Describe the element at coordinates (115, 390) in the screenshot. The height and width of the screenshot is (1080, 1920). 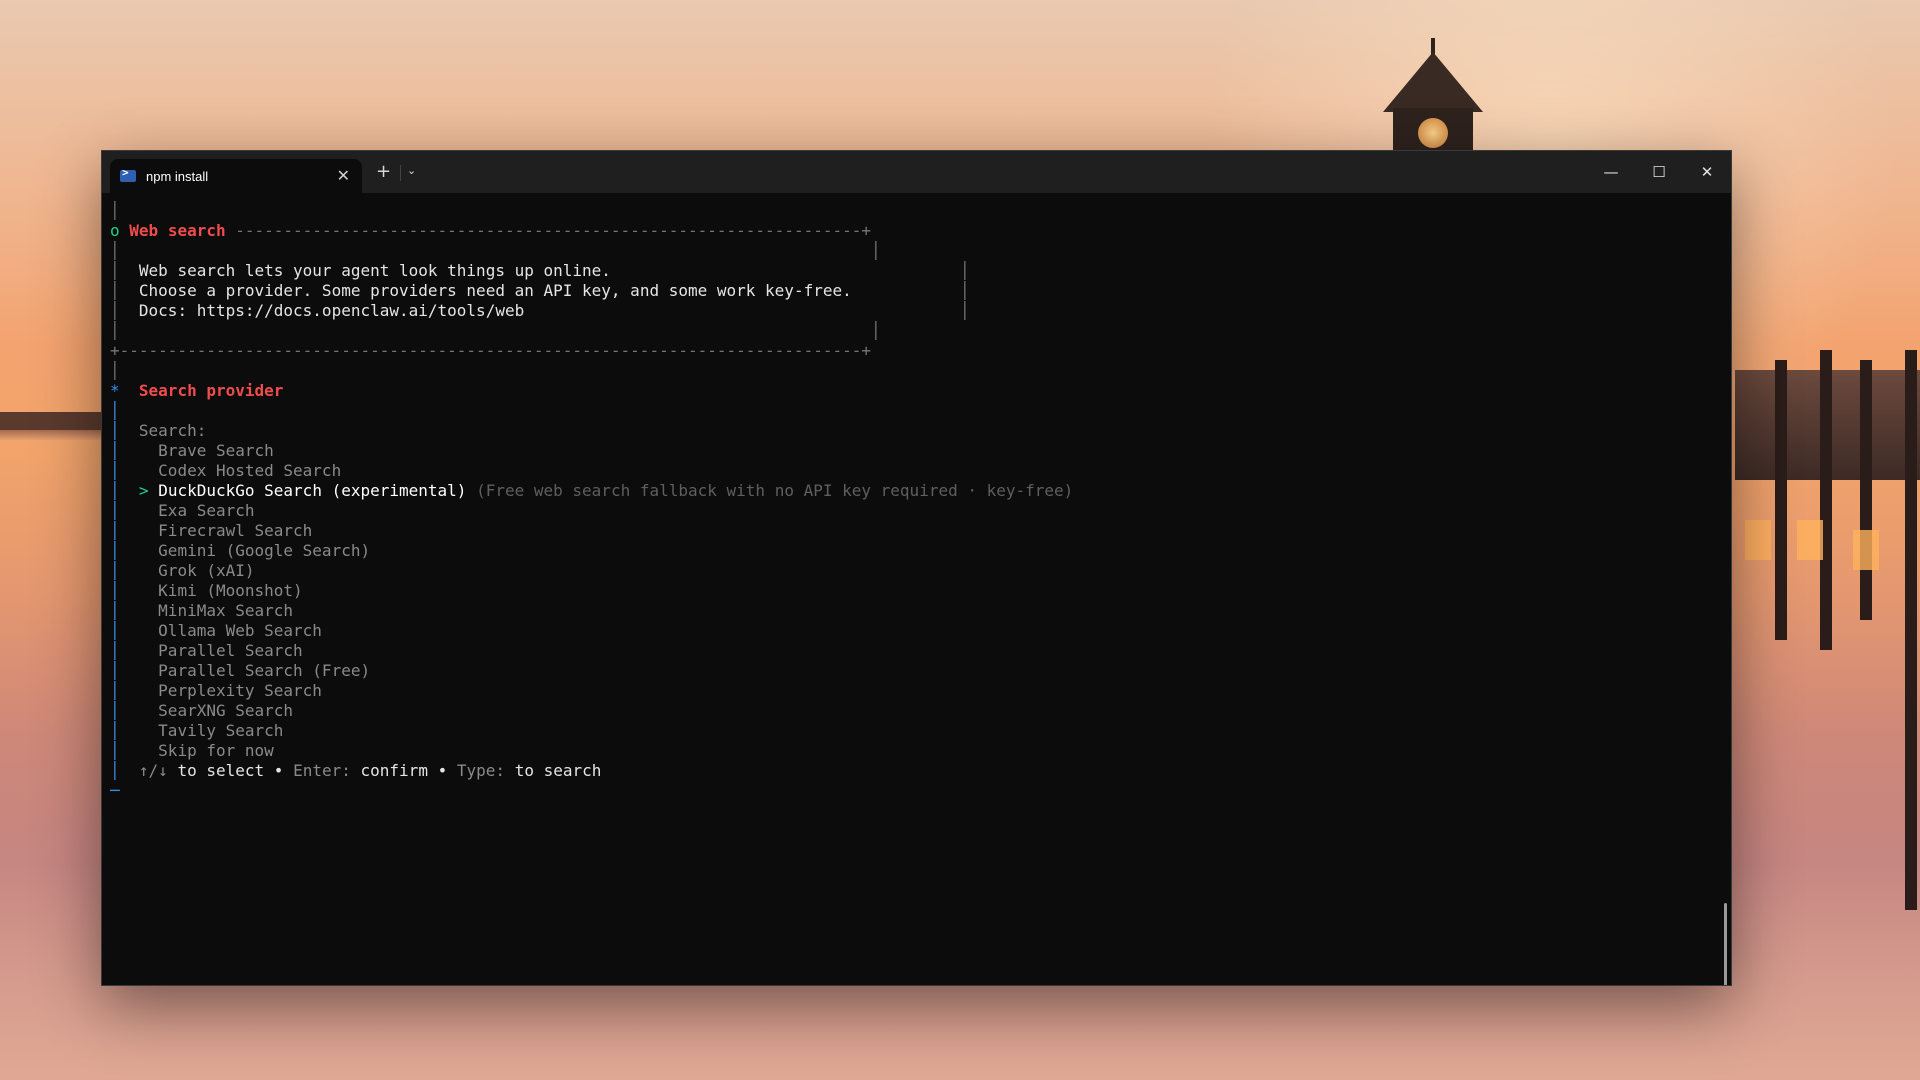
I see `active-marker: *` at that location.